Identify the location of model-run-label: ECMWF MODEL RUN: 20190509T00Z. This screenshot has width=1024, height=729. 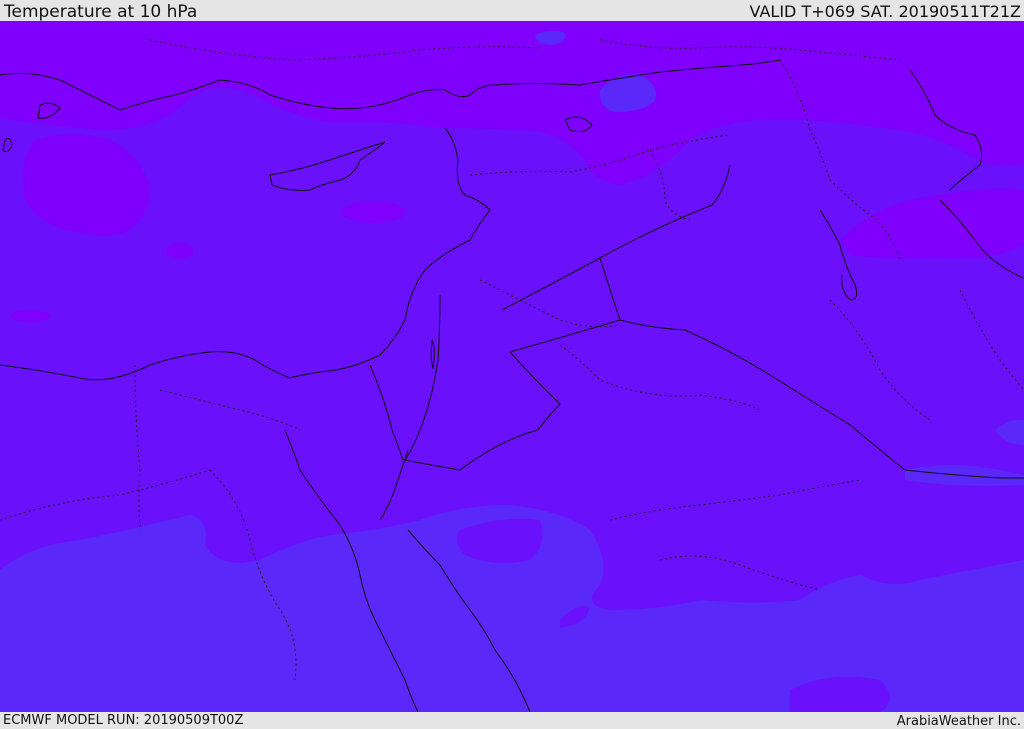
(123, 720).